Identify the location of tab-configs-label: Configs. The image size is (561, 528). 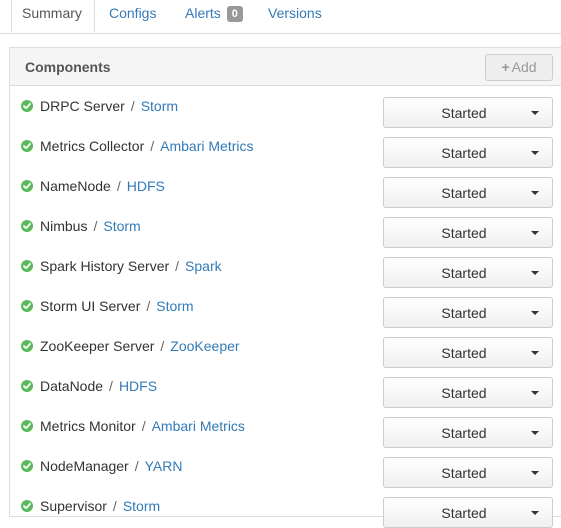
(133, 13).